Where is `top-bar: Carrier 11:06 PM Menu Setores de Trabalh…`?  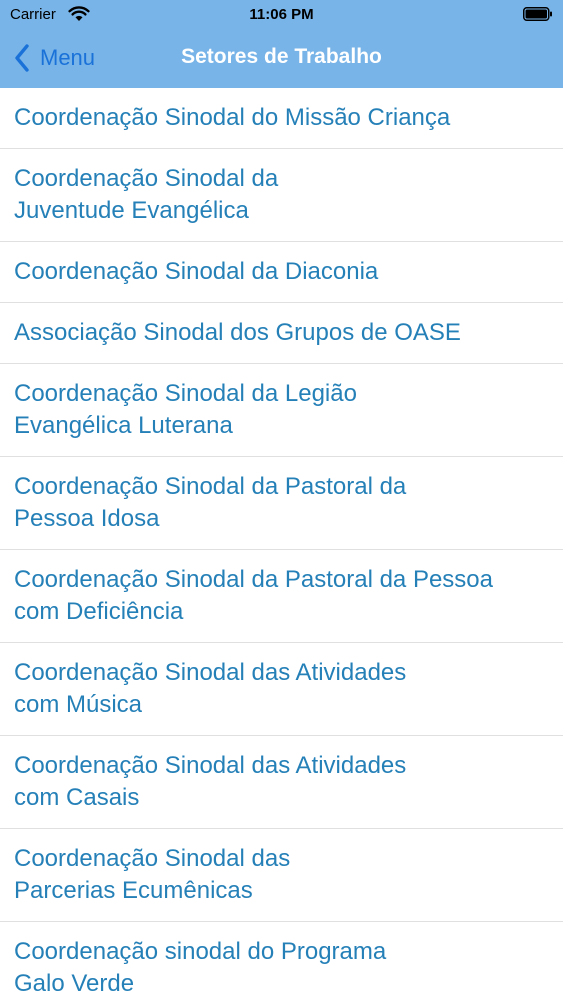
top-bar: Carrier 11:06 PM Menu Setores de Trabalh… is located at coordinates (281, 44).